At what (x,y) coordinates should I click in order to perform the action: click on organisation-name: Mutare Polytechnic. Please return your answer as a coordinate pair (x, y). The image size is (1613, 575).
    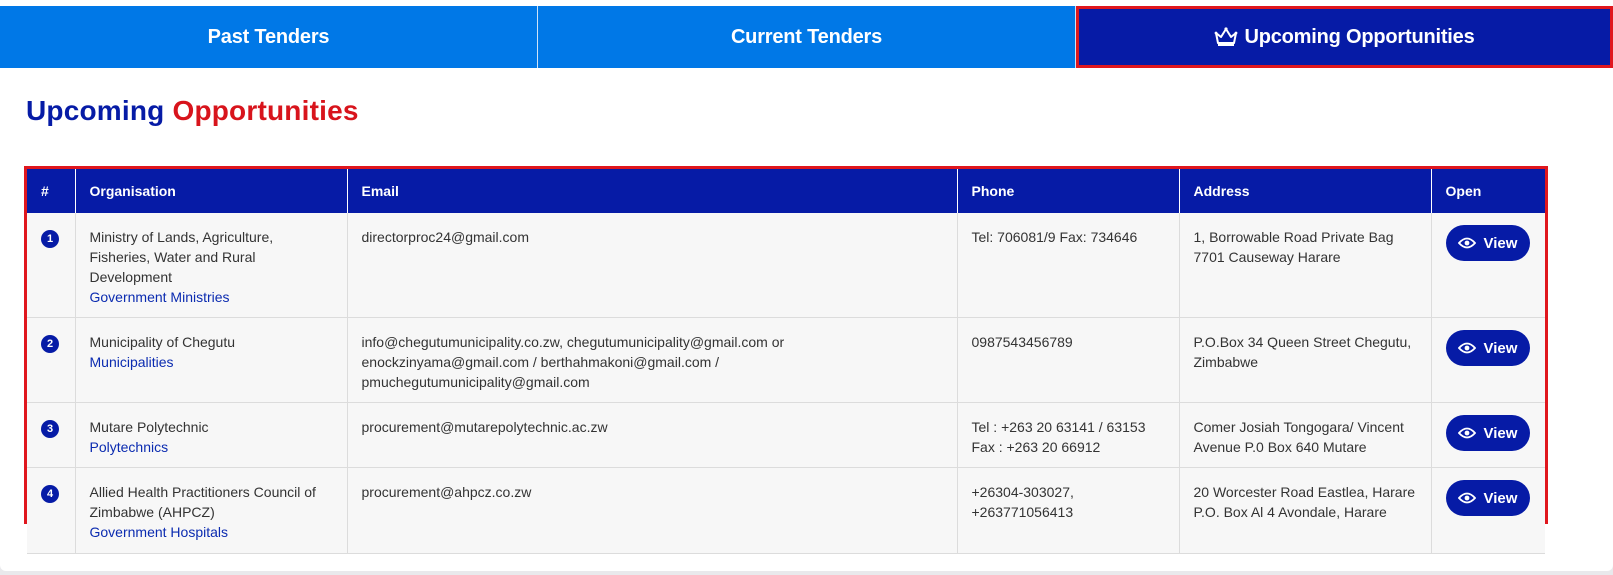
    Looking at the image, I should click on (149, 427).